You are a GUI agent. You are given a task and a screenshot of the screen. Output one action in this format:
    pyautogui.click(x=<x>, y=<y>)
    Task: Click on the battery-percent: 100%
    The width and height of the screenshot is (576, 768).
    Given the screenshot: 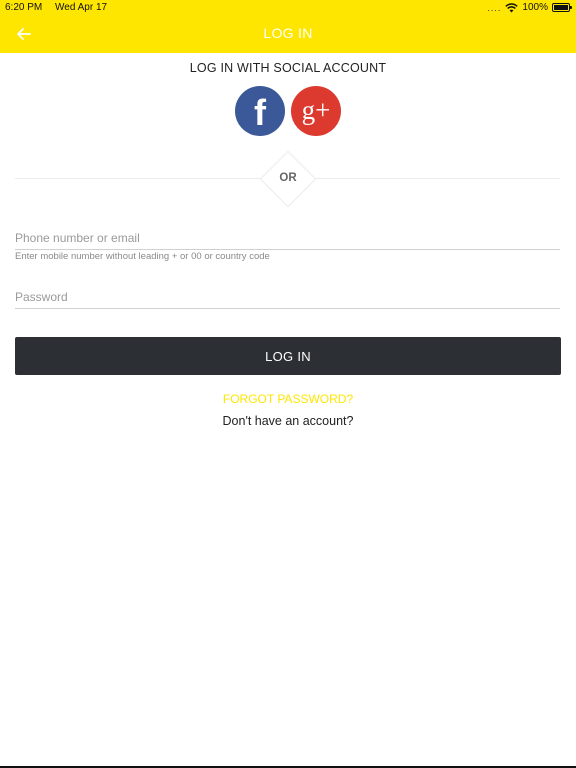 What is the action you would take?
    pyautogui.click(x=535, y=7)
    